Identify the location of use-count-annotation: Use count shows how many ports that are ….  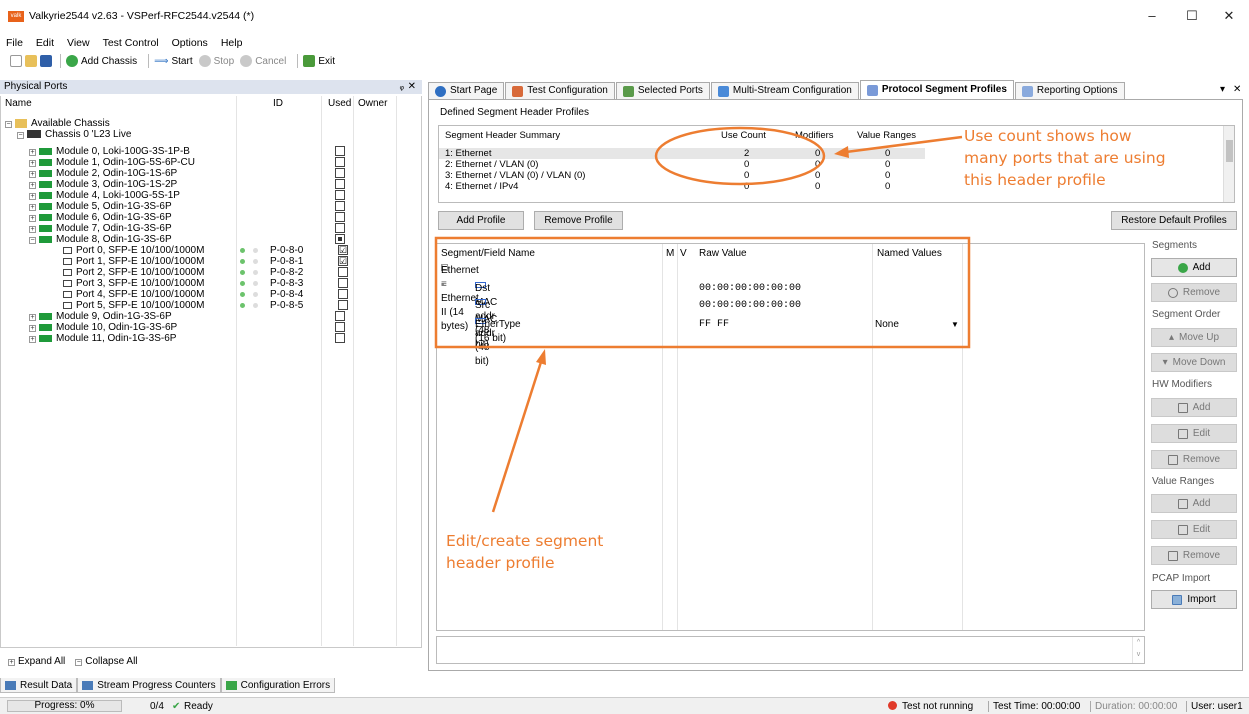
(1065, 158).